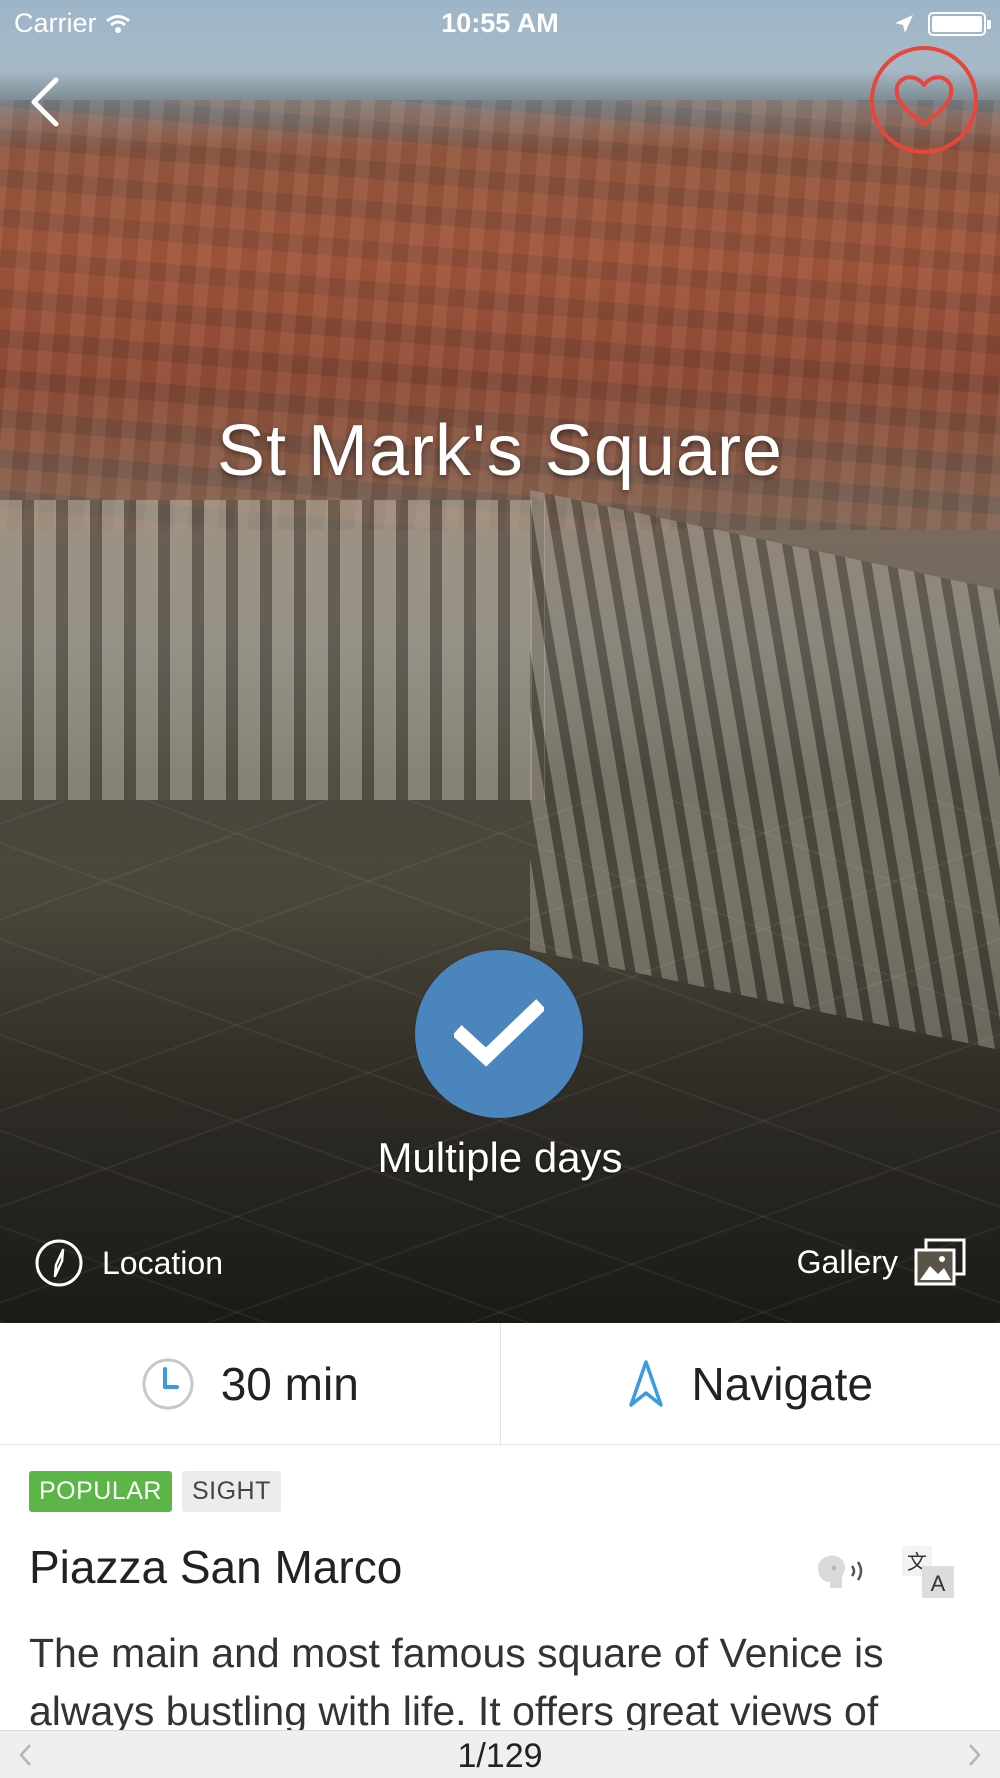  I want to click on visited-check-button, so click(499, 1034).